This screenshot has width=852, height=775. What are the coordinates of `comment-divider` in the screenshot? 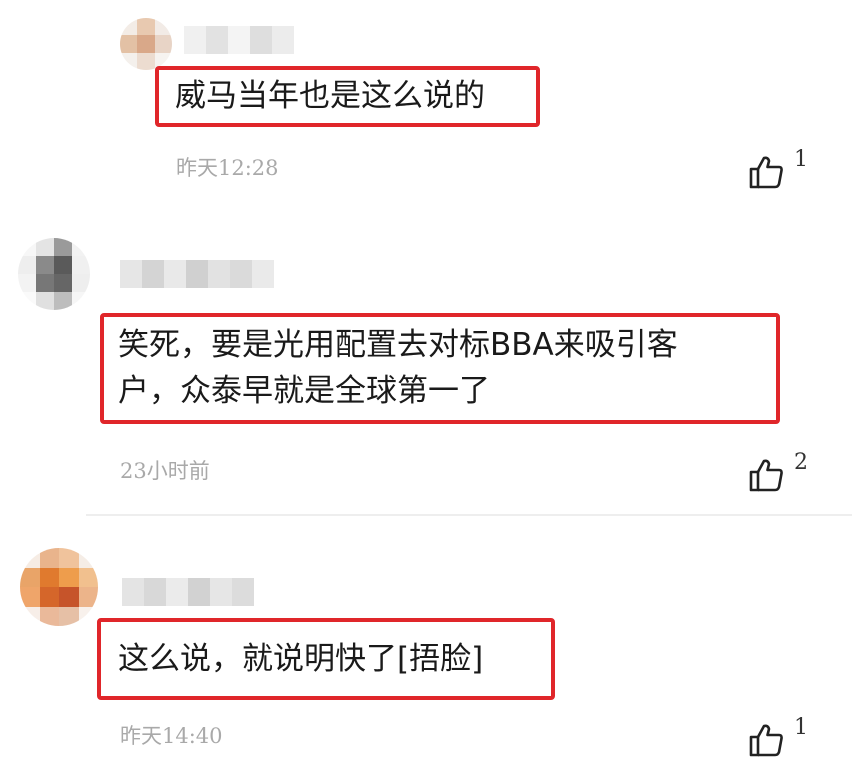 It's located at (469, 515).